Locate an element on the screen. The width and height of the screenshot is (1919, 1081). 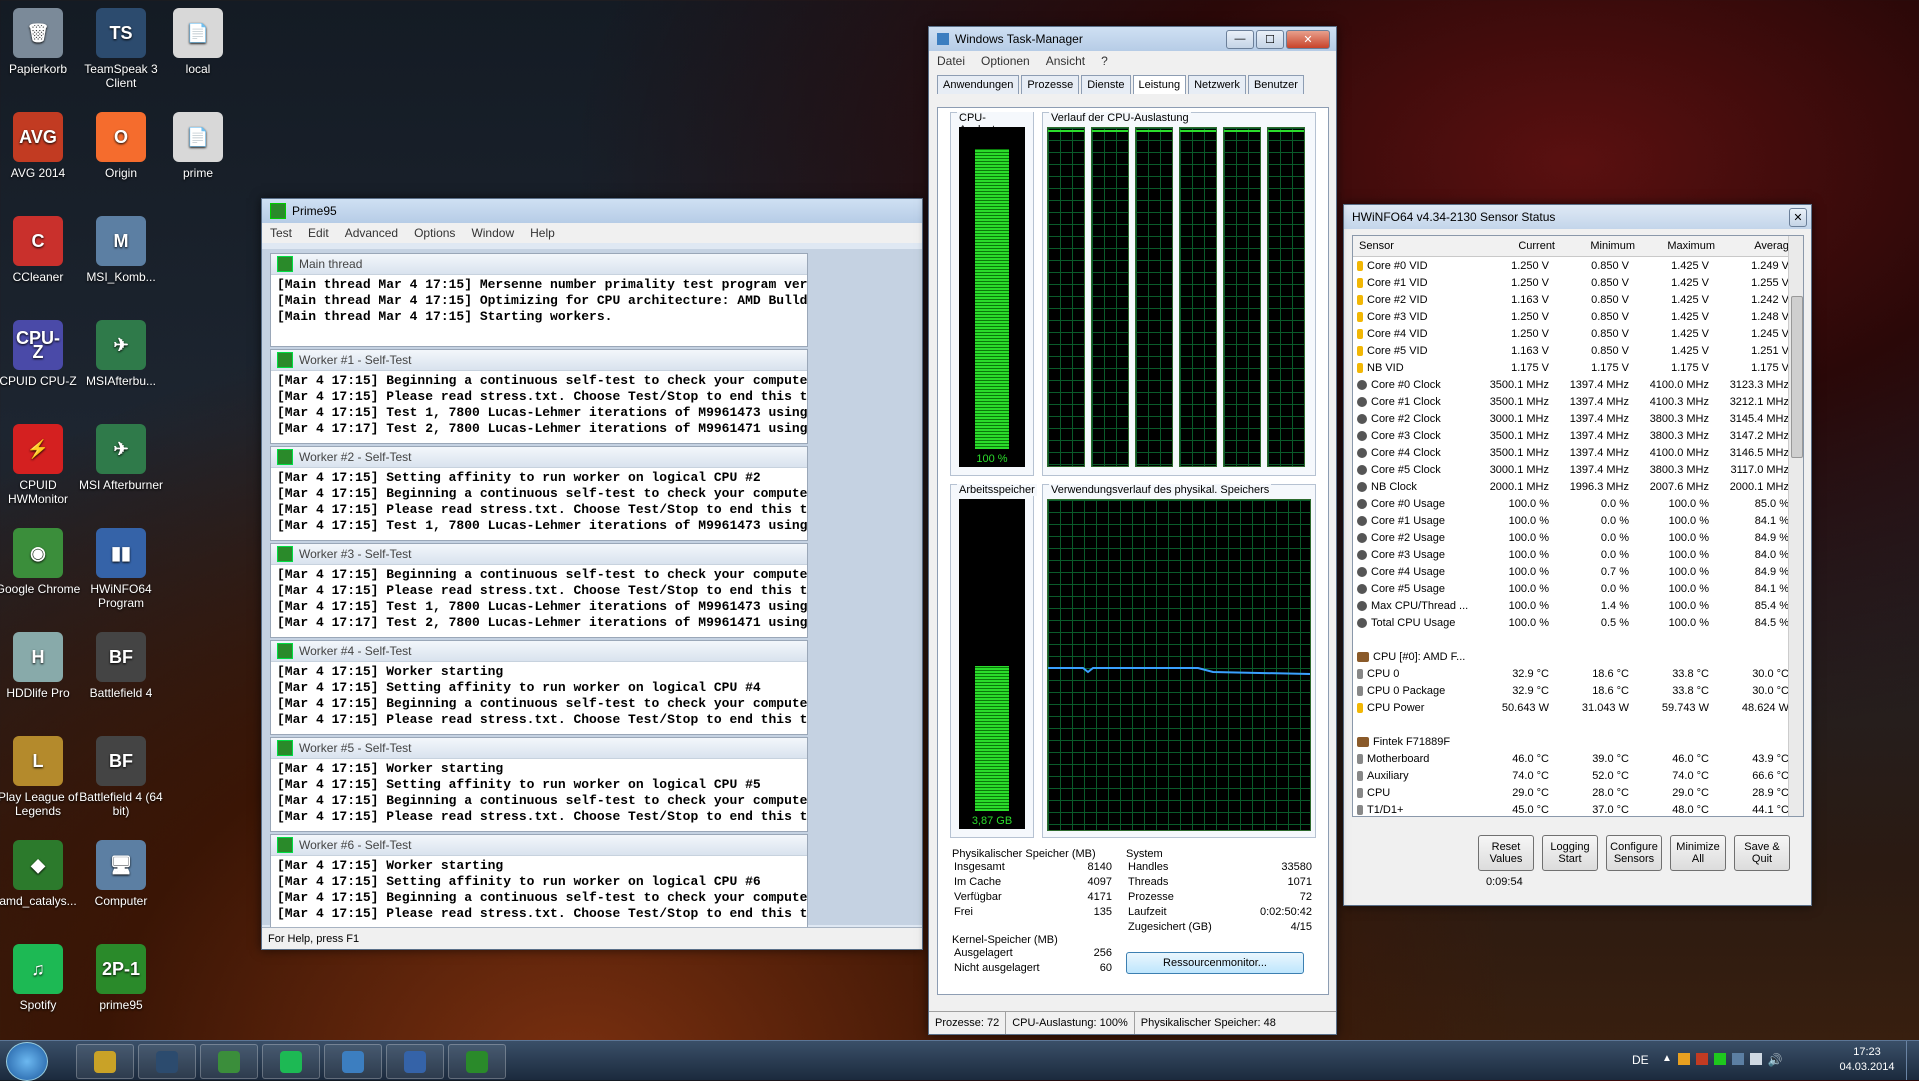
sensor-row: Core #2 VID 1.163 V 0.850 V 1.425 V 1.242 V is located at coordinates (1578, 299).